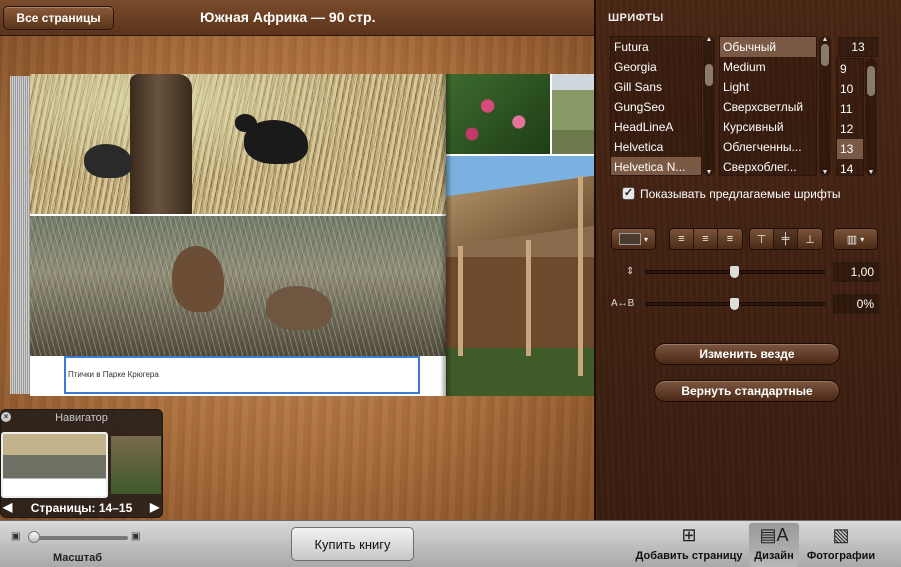  What do you see at coordinates (246, 123) in the screenshot?
I see `hornbill-1-head` at bounding box center [246, 123].